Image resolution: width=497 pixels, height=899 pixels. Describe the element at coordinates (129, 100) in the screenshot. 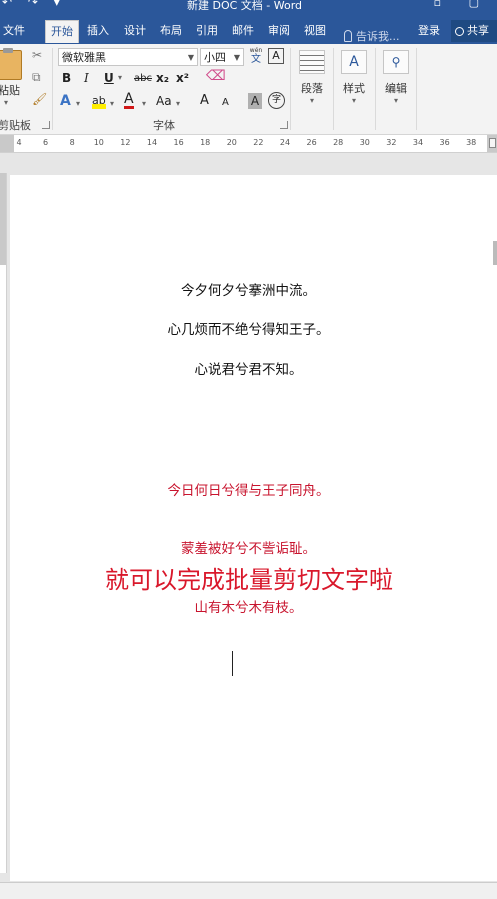

I see `font-color-button: A` at that location.